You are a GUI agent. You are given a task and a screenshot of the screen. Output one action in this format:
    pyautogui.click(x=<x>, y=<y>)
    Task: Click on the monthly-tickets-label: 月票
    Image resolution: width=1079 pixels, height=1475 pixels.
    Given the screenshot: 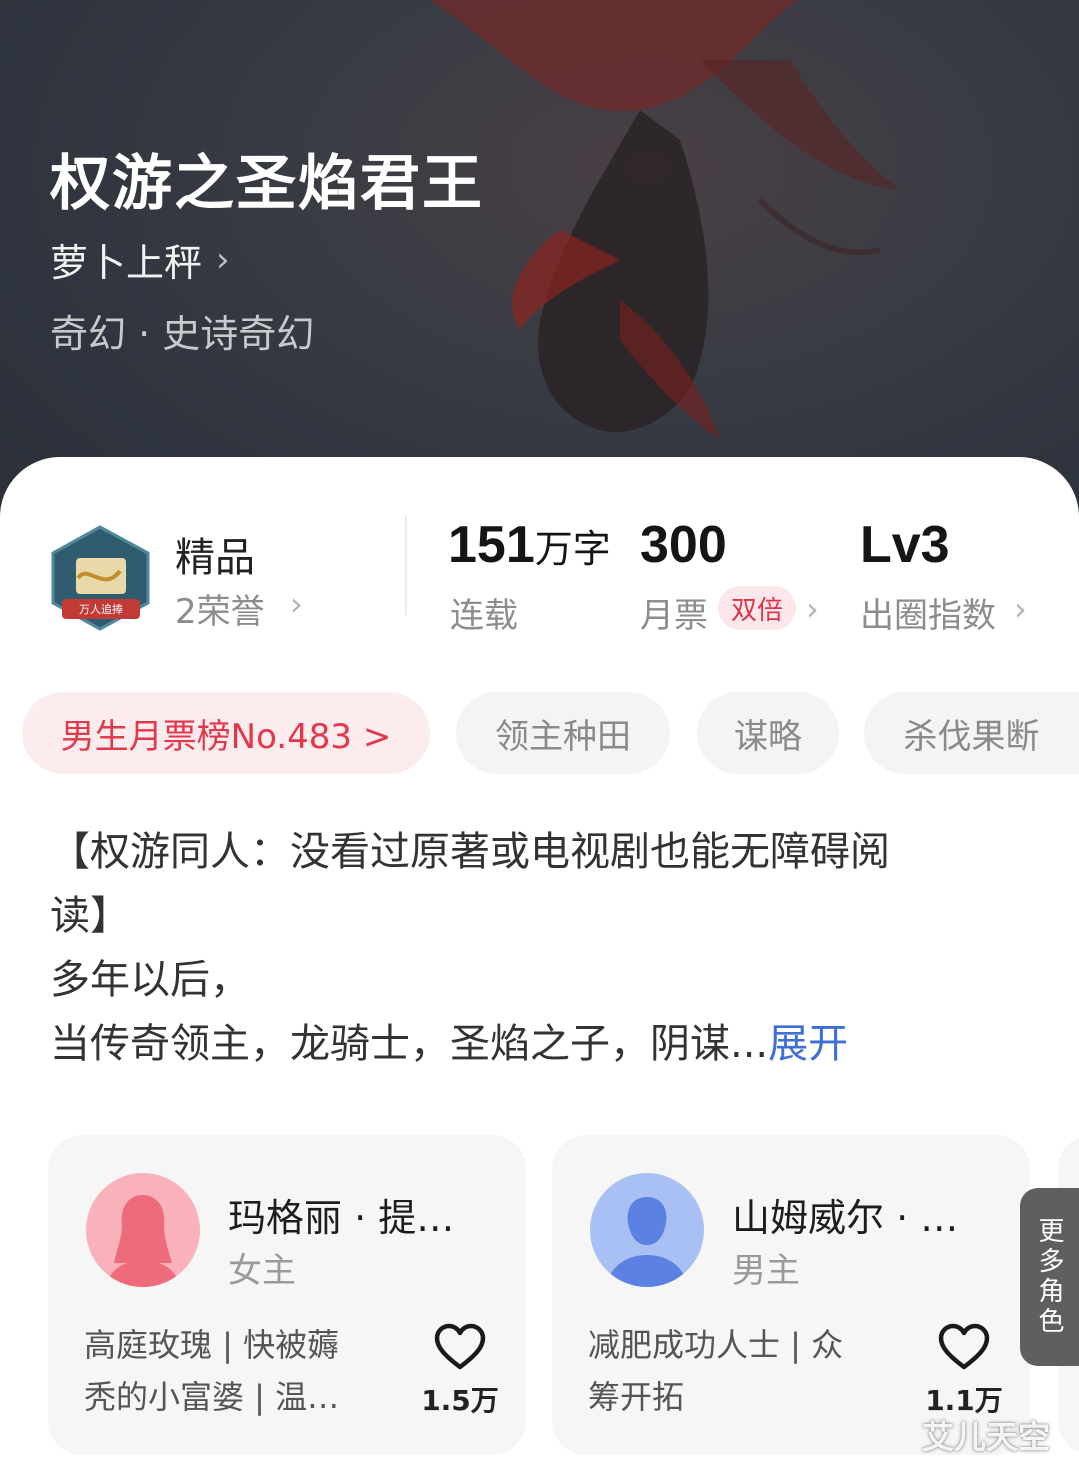 What is the action you would take?
    pyautogui.click(x=674, y=612)
    